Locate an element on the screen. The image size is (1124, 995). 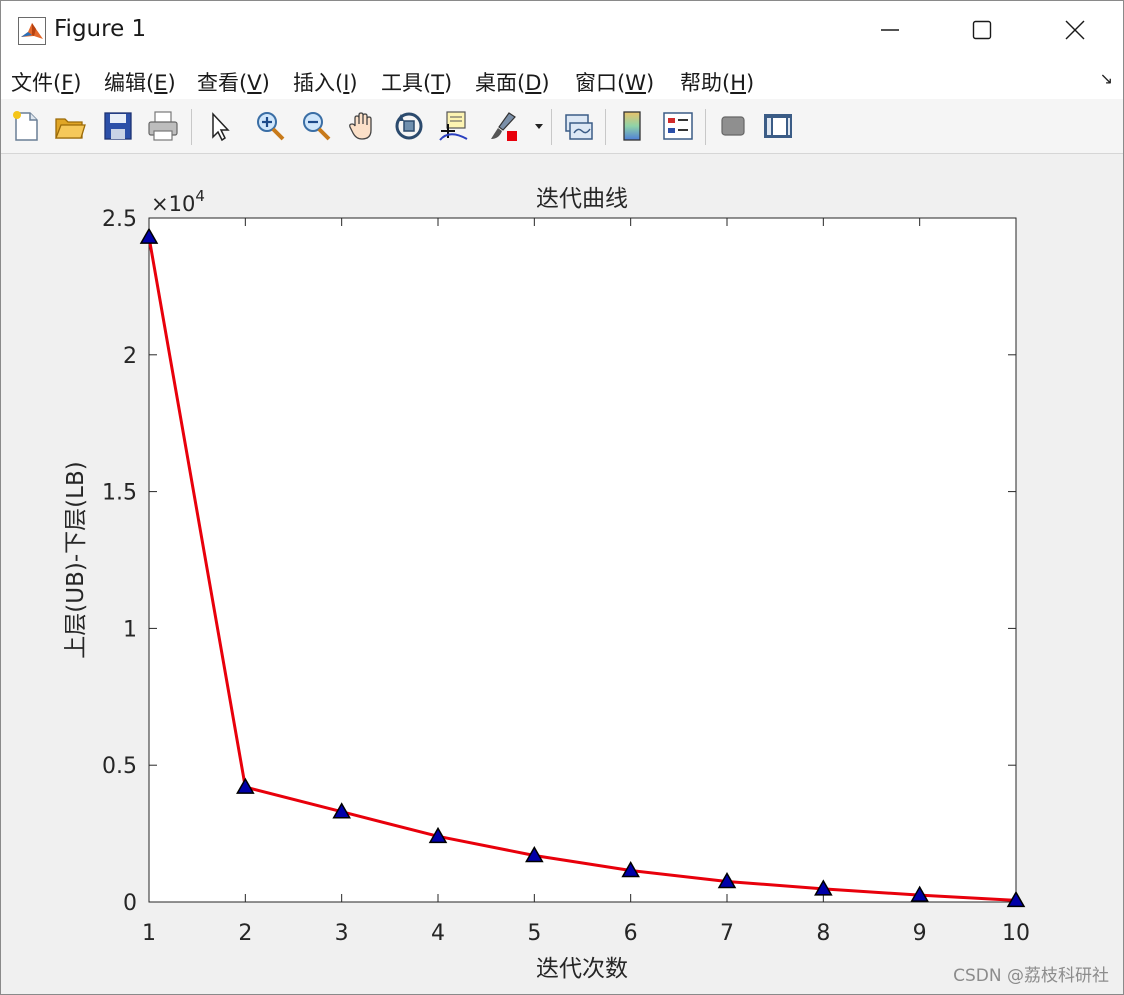
title-bar: Figure 1 is located at coordinates (562, 30).